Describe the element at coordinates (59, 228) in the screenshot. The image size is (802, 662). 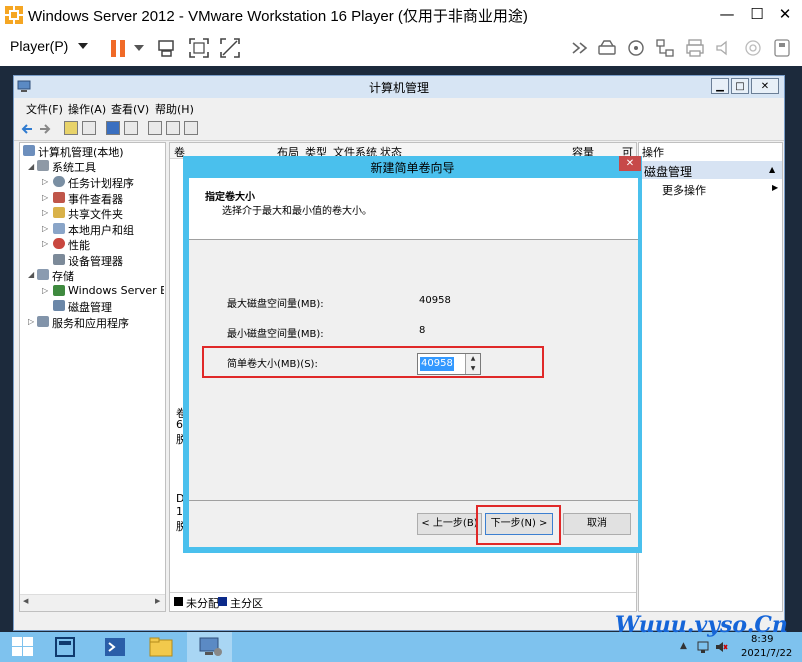
I see `local-users-icon` at that location.